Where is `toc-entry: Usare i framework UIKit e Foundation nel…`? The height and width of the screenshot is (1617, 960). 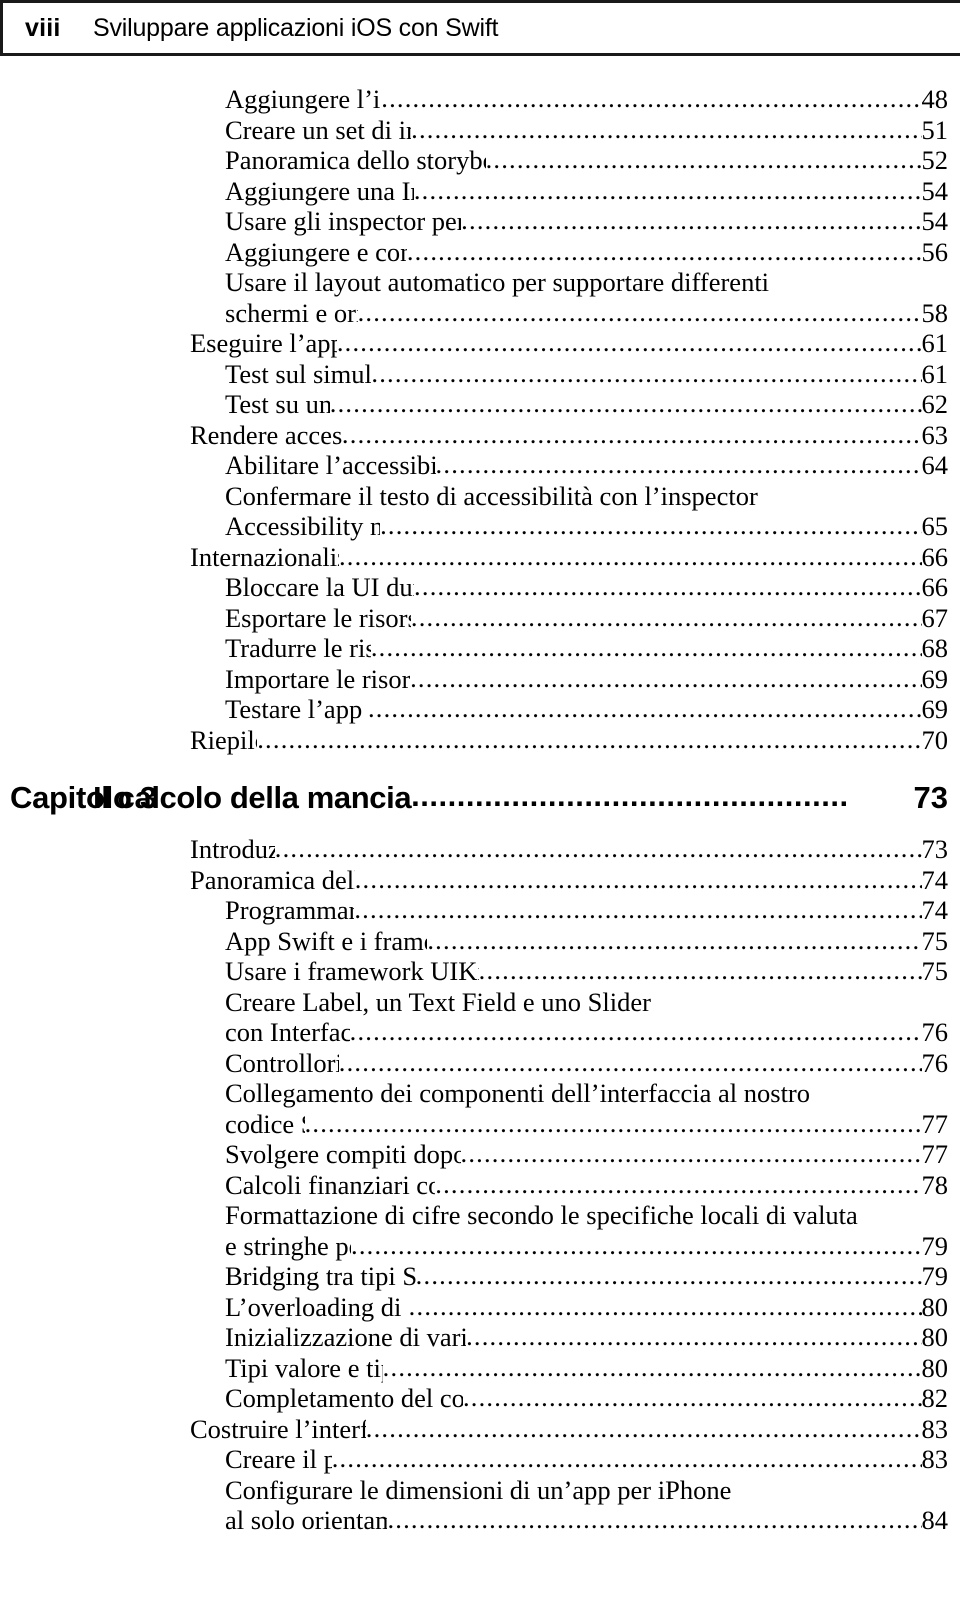 toc-entry: Usare i framework UIKit e Foundation nel… is located at coordinates (480, 971).